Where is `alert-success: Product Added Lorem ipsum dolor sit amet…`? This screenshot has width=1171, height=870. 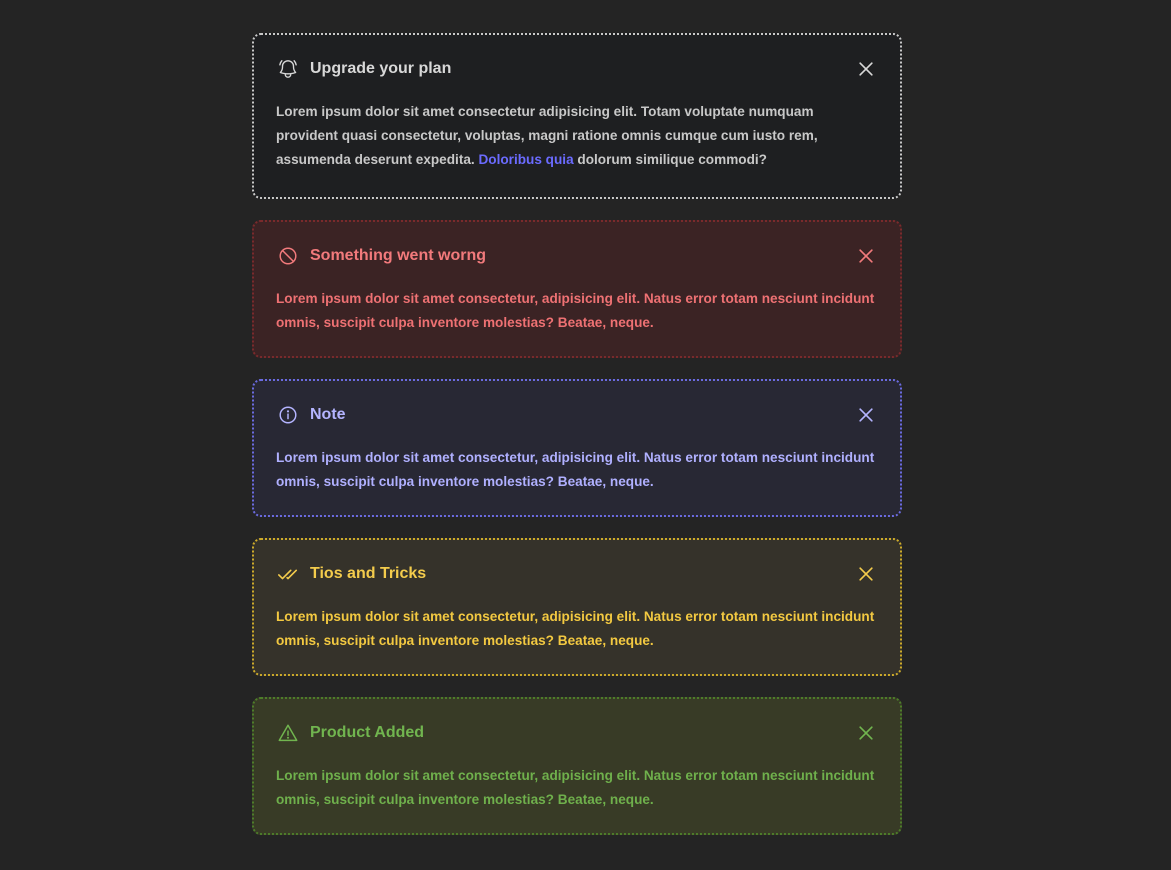
alert-success: Product Added Lorem ipsum dolor sit amet… is located at coordinates (577, 766).